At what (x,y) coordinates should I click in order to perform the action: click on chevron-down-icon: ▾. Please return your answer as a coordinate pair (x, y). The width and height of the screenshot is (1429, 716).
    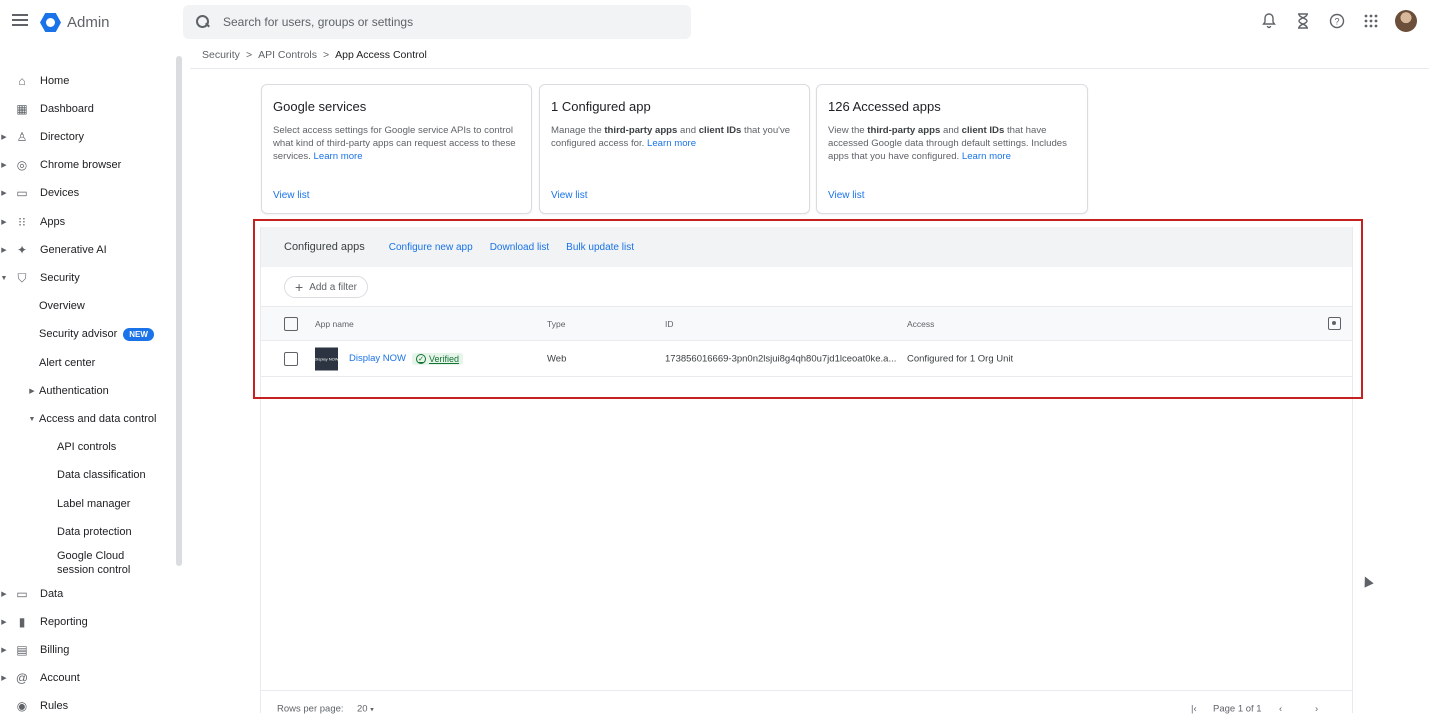
    Looking at the image, I should click on (372, 710).